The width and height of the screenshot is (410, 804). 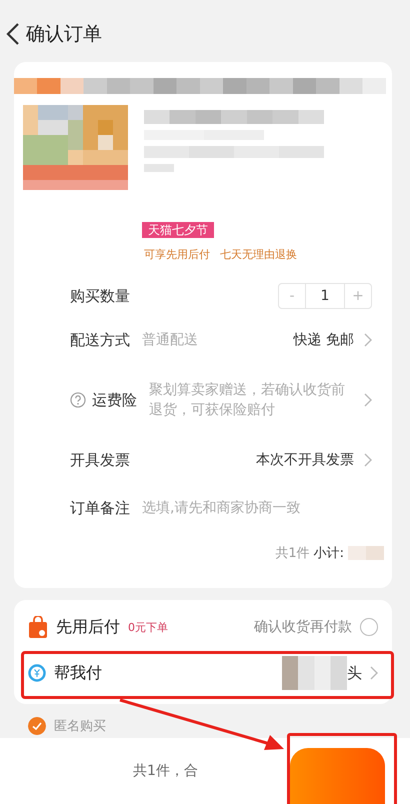 I want to click on radio-button, so click(x=369, y=627).